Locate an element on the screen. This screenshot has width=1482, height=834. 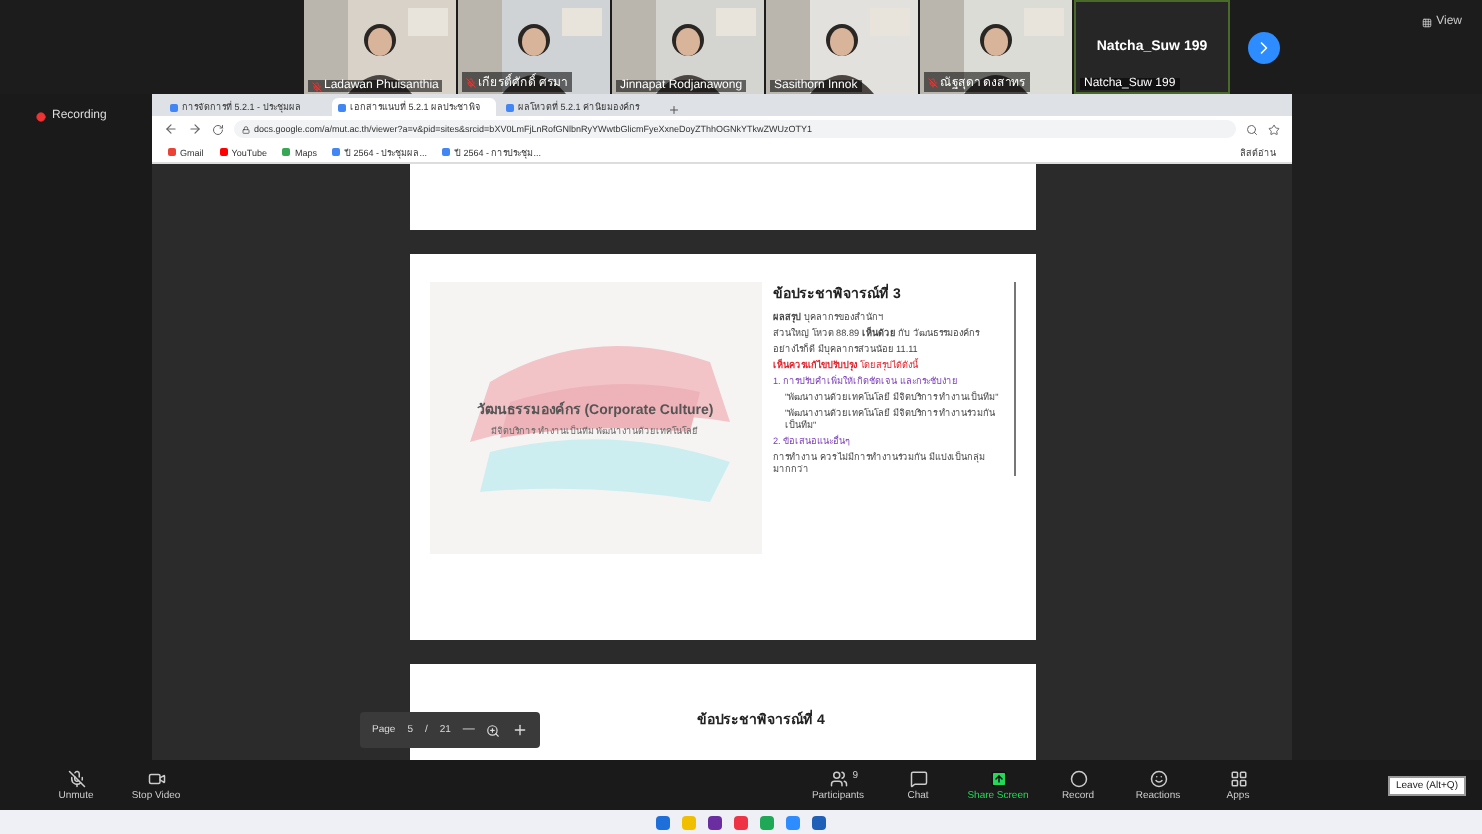
zoom-icon is located at coordinates (493, 730).